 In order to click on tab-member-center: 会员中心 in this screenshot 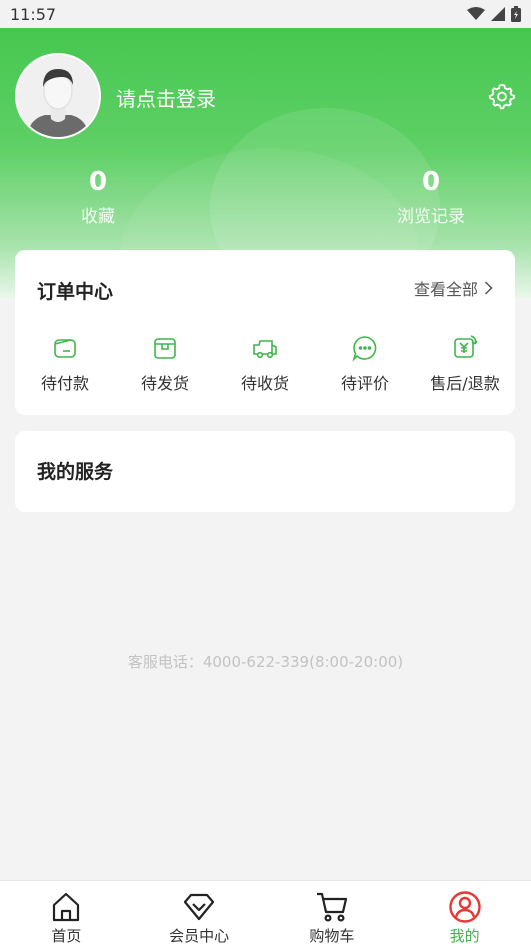, I will do `click(199, 914)`.